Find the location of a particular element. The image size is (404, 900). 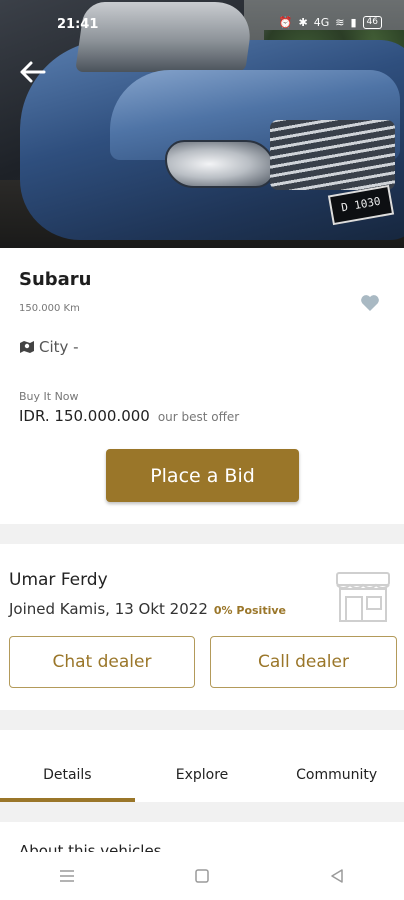

price-value: IDR. 150.000.000 is located at coordinates (84, 416).